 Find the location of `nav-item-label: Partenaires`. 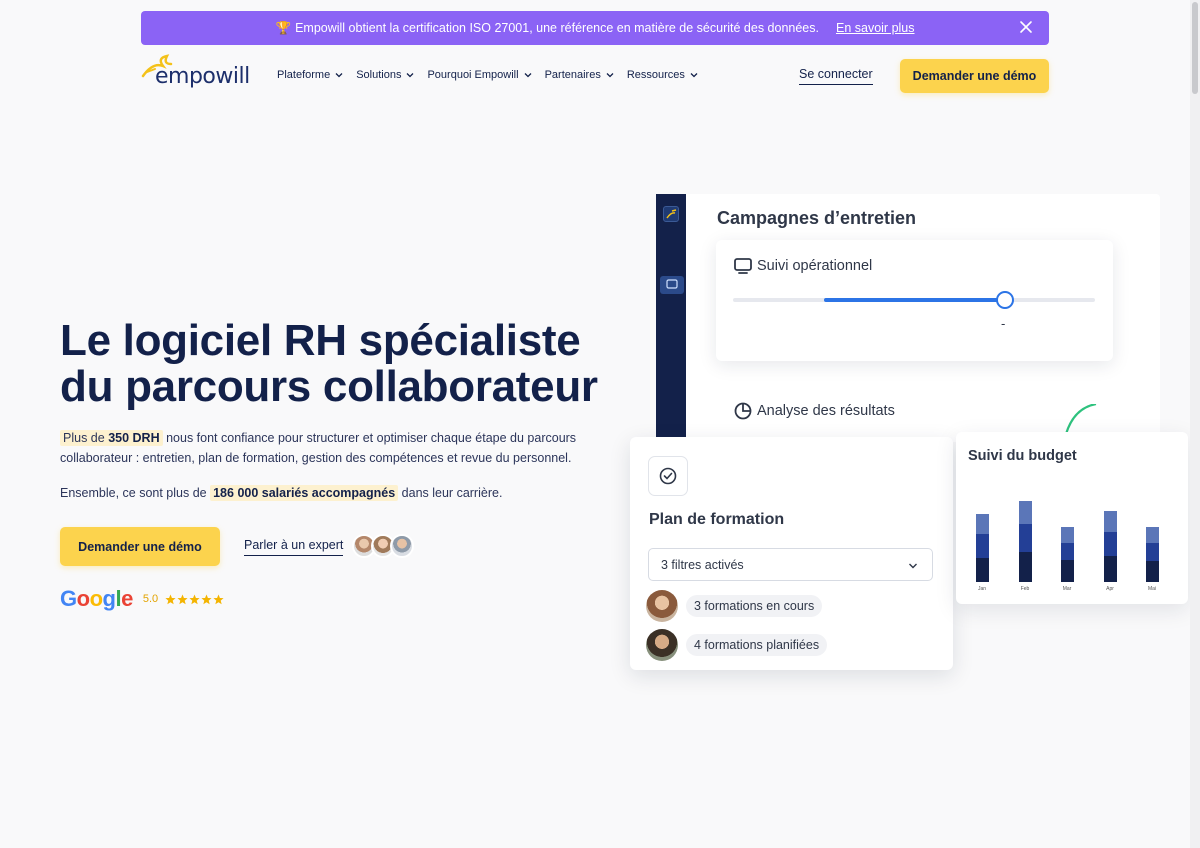

nav-item-label: Partenaires is located at coordinates (572, 75).